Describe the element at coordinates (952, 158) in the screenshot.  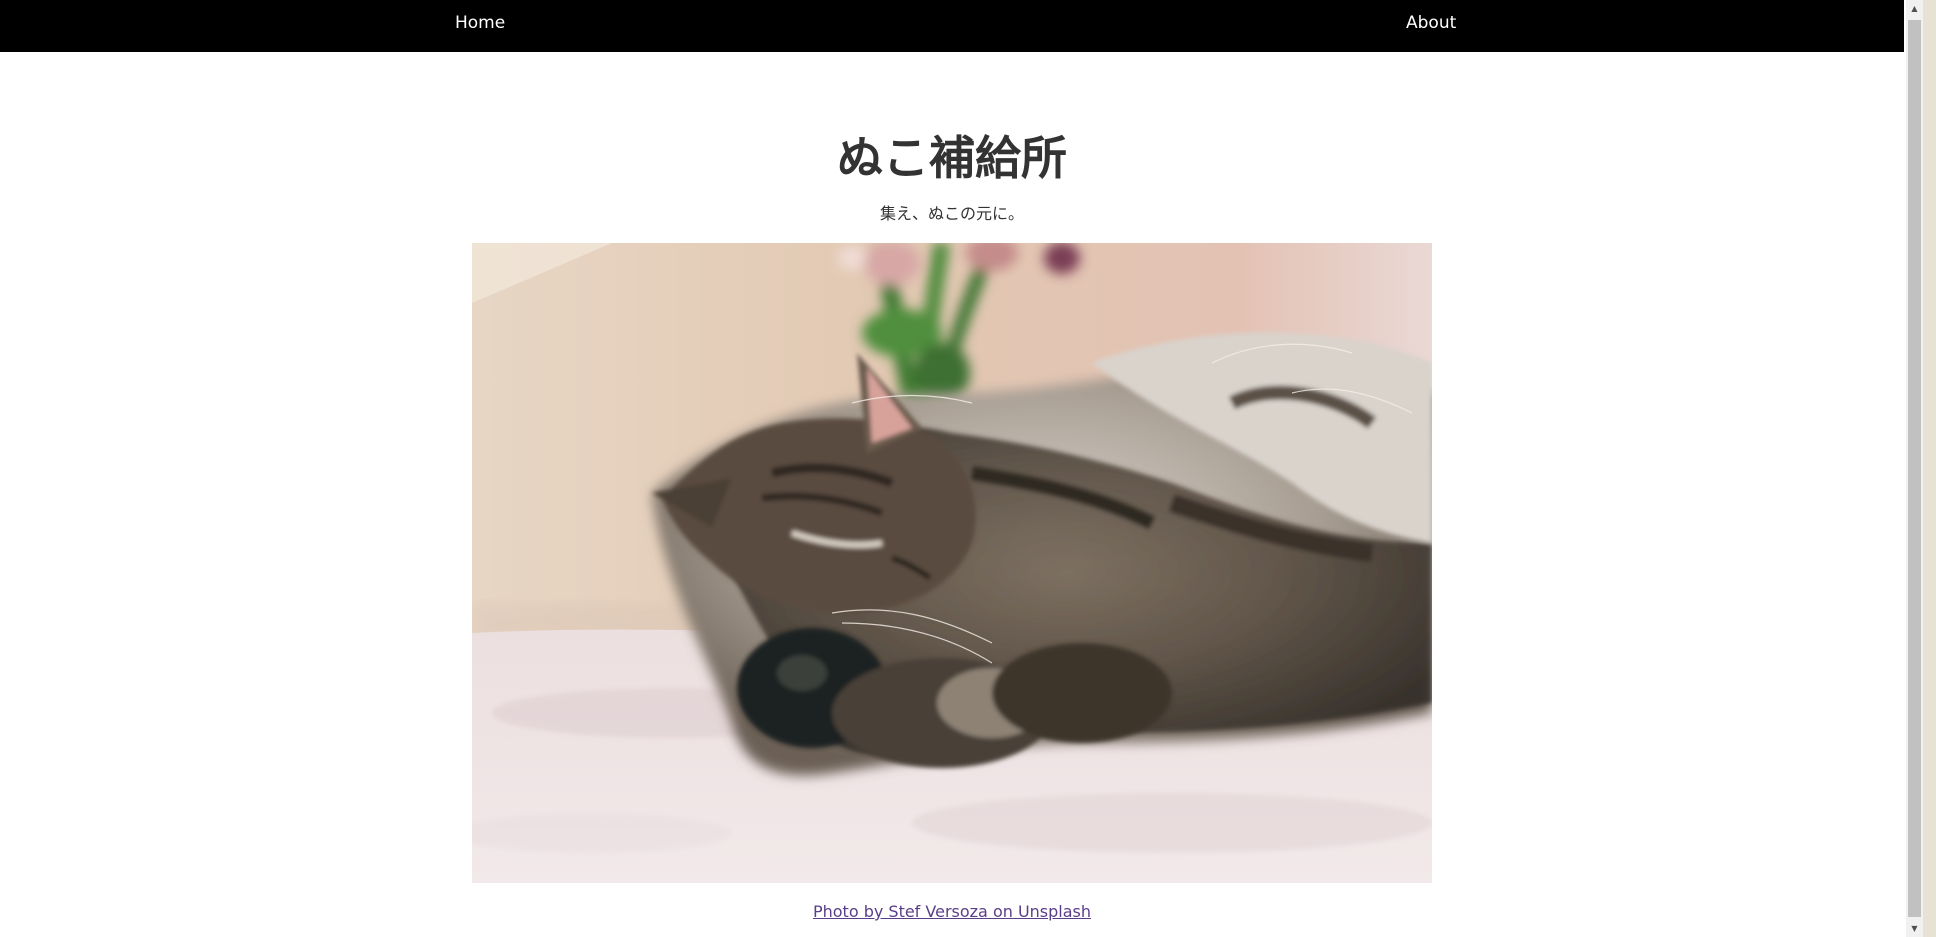
I see `site-title: ぬこ補給所` at that location.